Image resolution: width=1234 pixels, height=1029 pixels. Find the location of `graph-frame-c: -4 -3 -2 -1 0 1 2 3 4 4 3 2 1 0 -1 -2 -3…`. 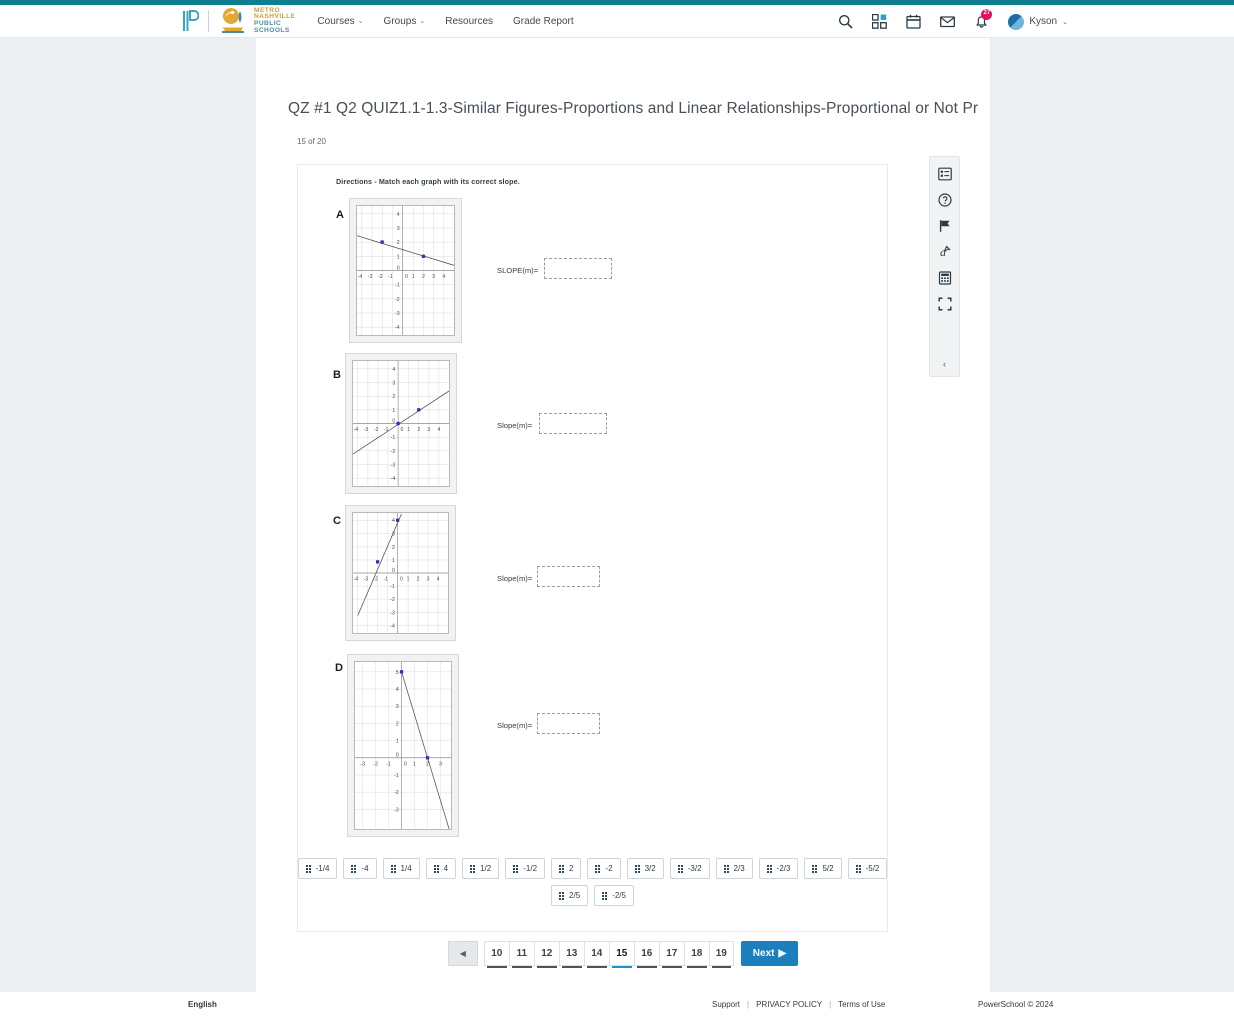

graph-frame-c: -4 -3 -2 -1 0 1 2 3 4 4 3 2 1 0 -1 -2 -3… is located at coordinates (400, 573).